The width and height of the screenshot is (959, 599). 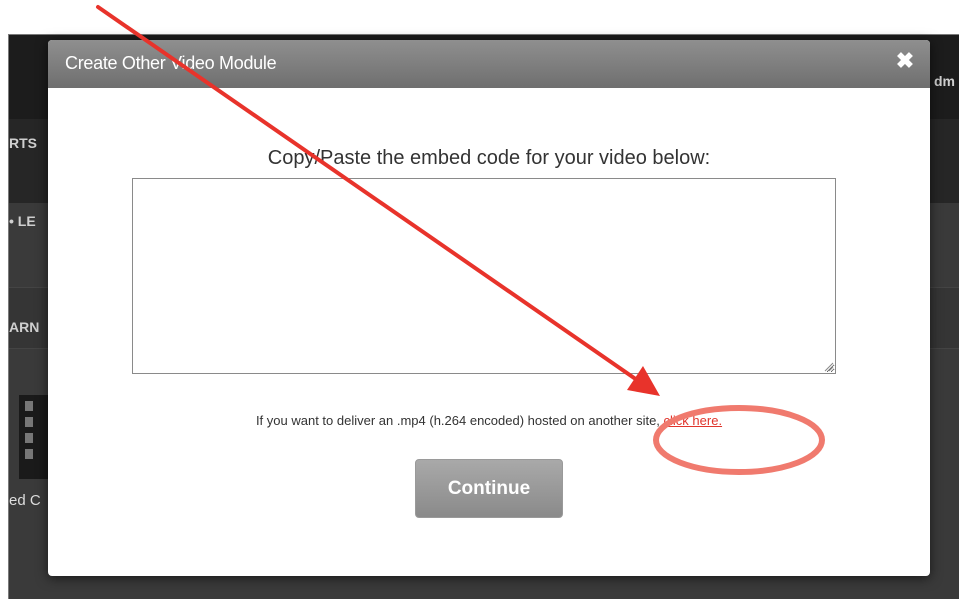 What do you see at coordinates (25, 500) in the screenshot?
I see `background-label-4: ed C` at bounding box center [25, 500].